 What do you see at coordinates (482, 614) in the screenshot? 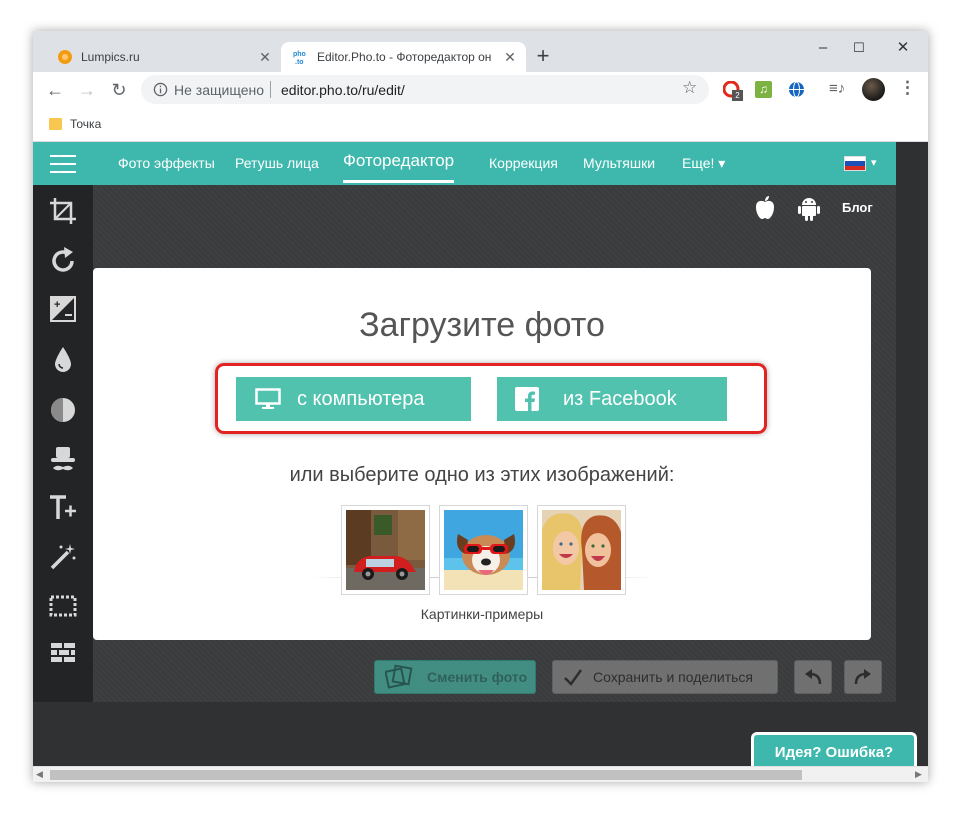
I see `samples-caption: Картинки-примеры` at bounding box center [482, 614].